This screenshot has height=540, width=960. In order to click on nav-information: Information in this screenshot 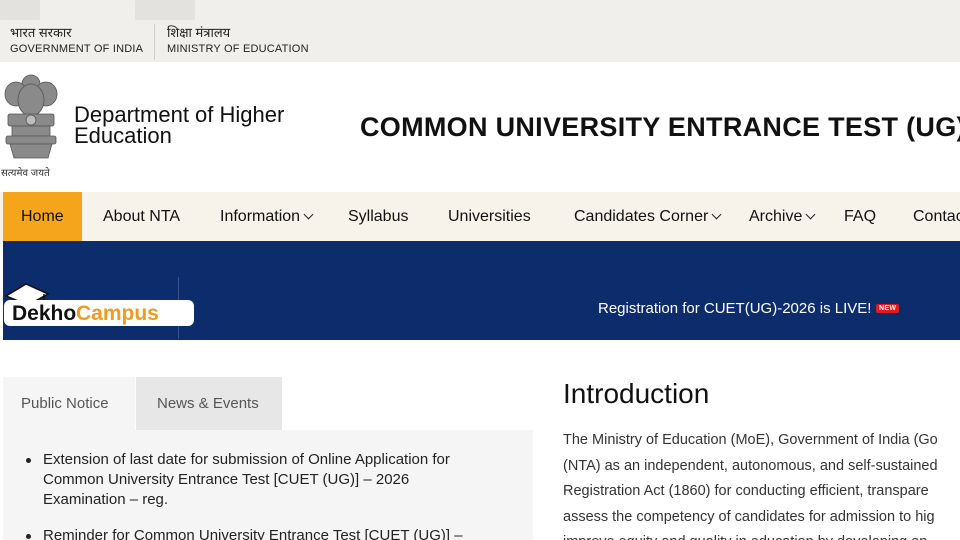, I will do `click(267, 216)`.